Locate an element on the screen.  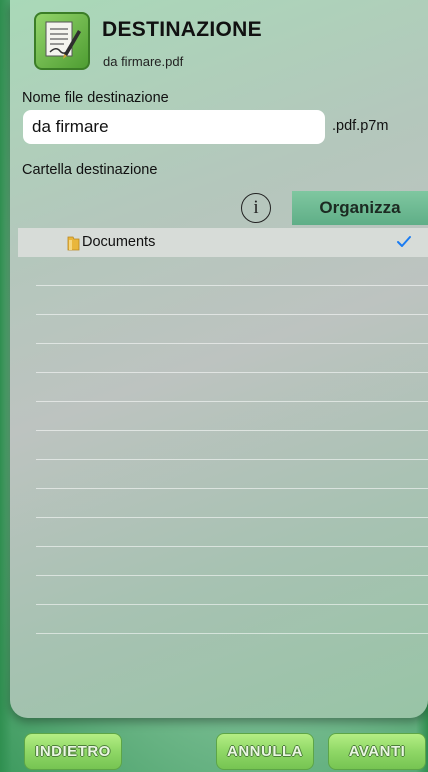
folder-name: Documents is located at coordinates (119, 242).